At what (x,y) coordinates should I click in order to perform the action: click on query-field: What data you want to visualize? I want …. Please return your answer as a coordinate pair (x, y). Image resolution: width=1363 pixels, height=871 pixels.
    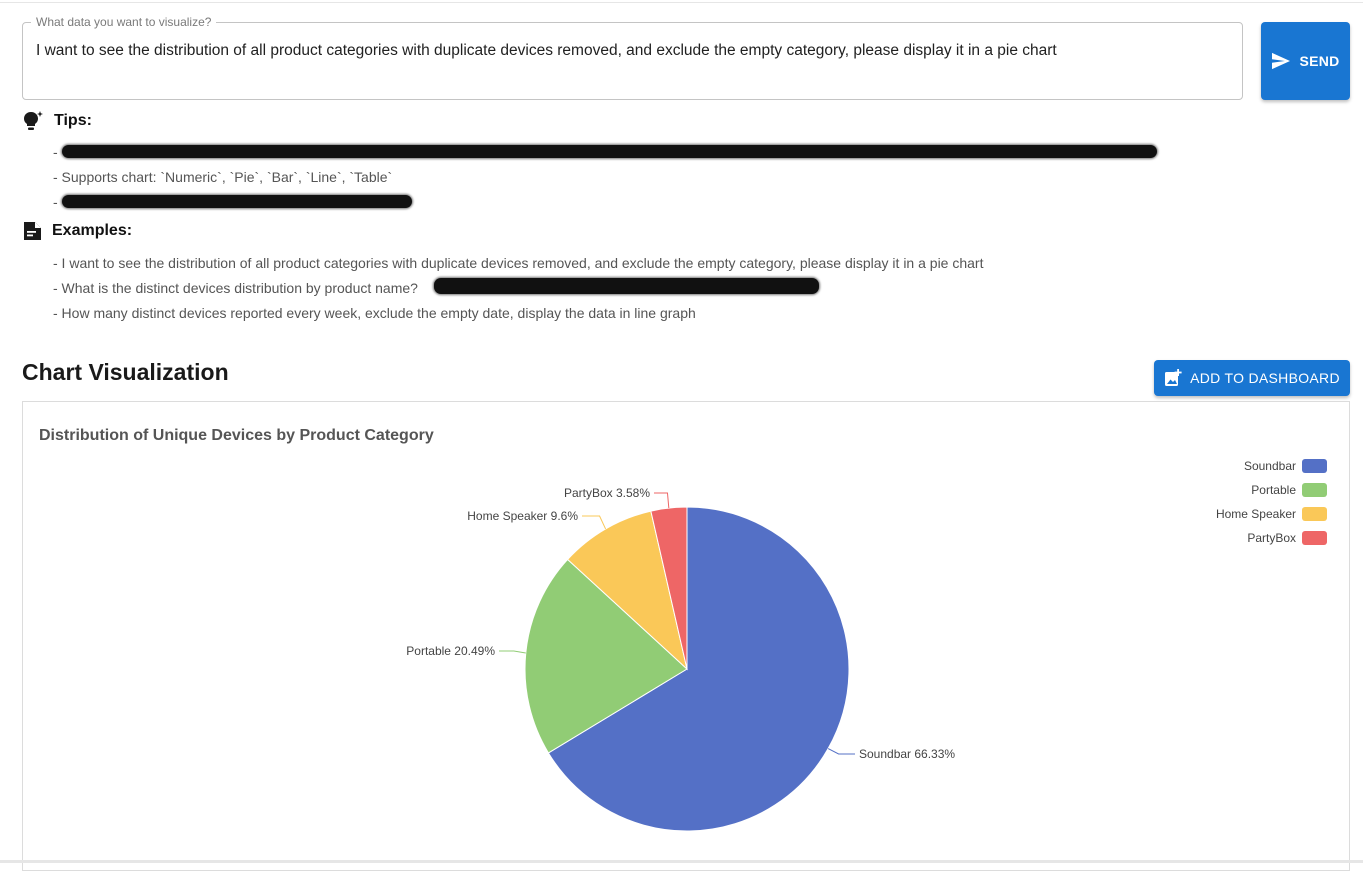
    Looking at the image, I should click on (632, 57).